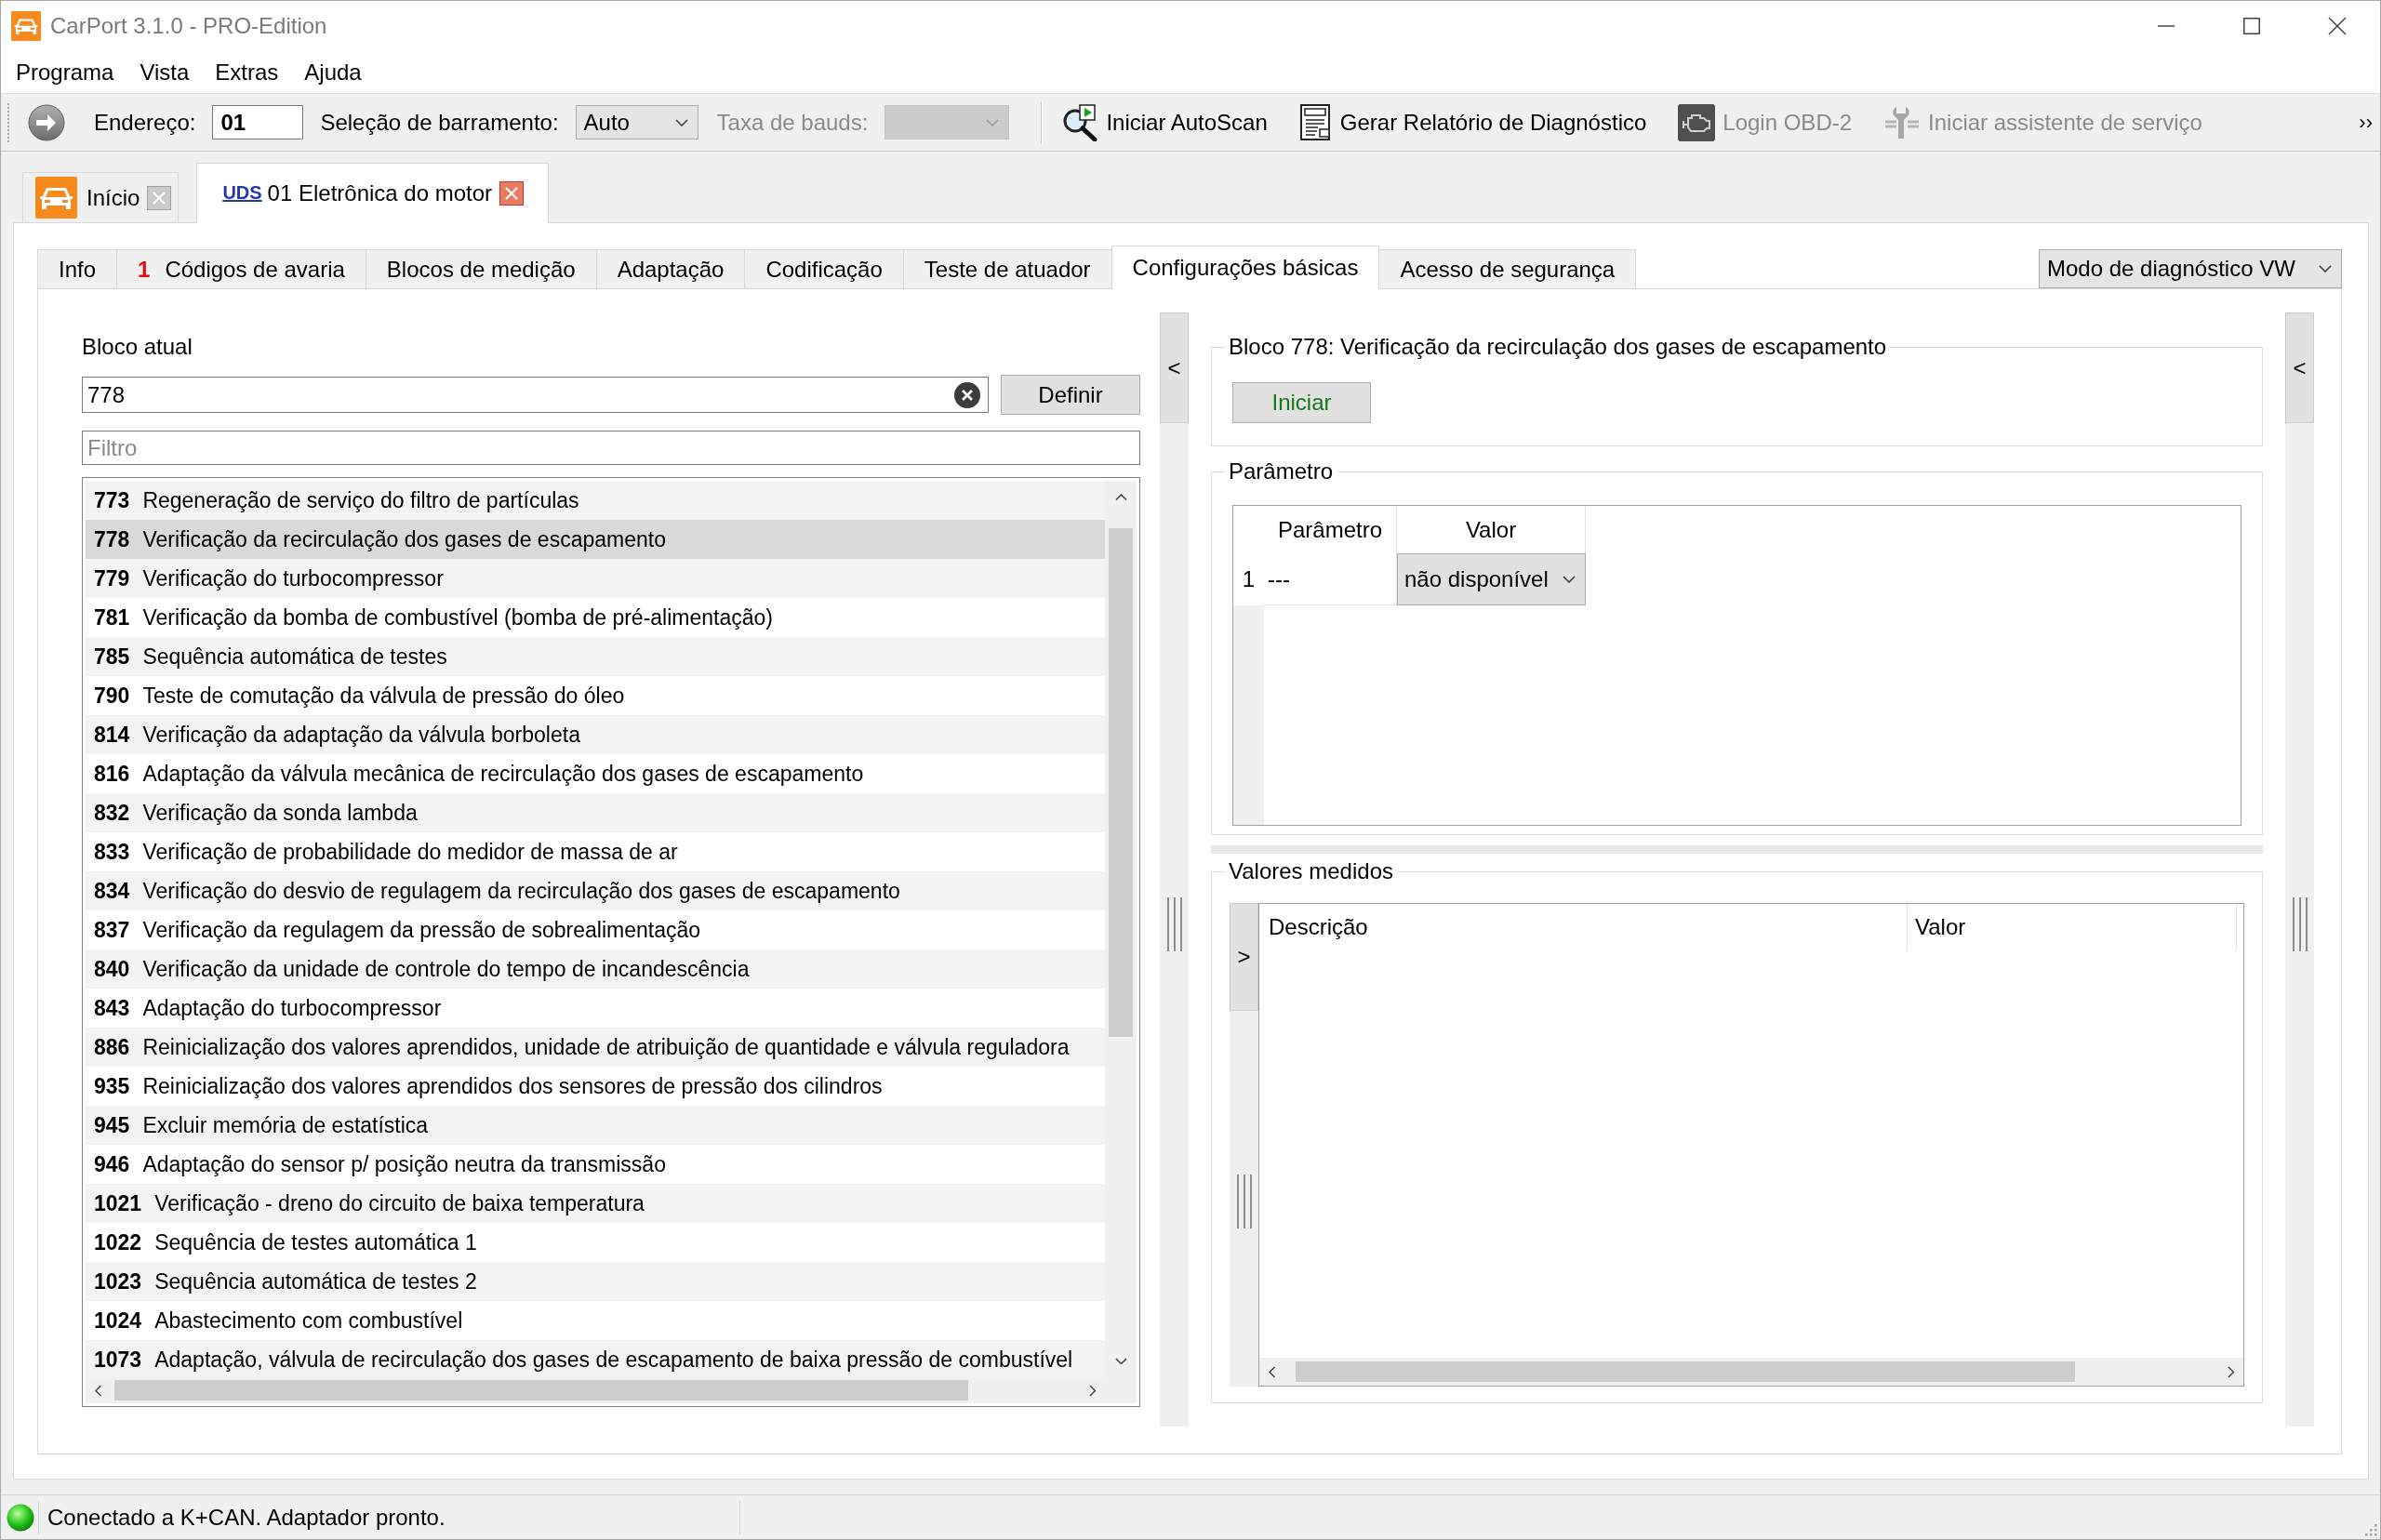  I want to click on block-list-item: 945 Excluir memória de estatística, so click(595, 1125).